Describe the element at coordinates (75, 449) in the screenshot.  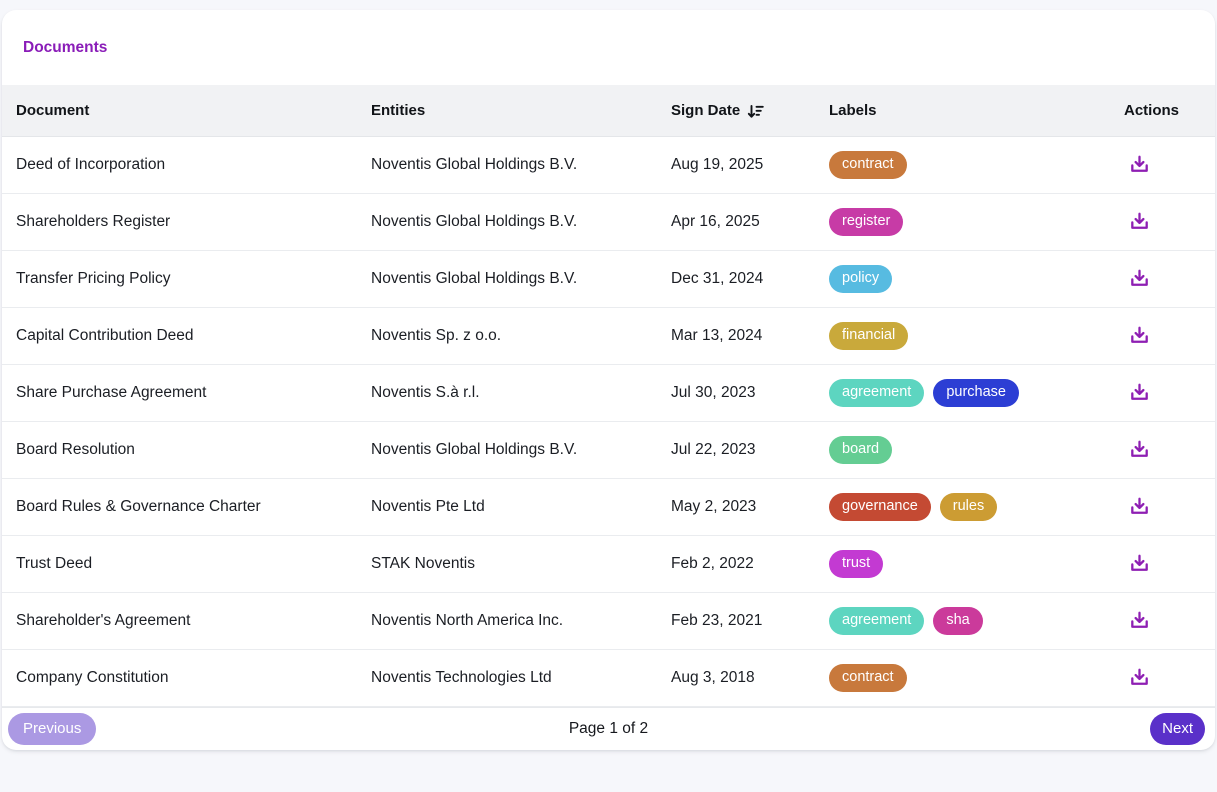
I see `document-name: Board Resolution` at that location.